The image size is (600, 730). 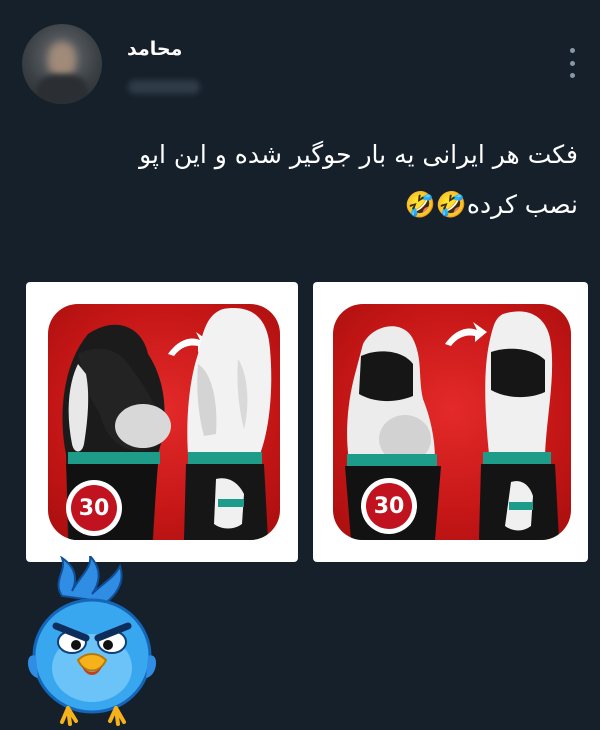 I want to click on author-avatar, so click(x=62, y=64).